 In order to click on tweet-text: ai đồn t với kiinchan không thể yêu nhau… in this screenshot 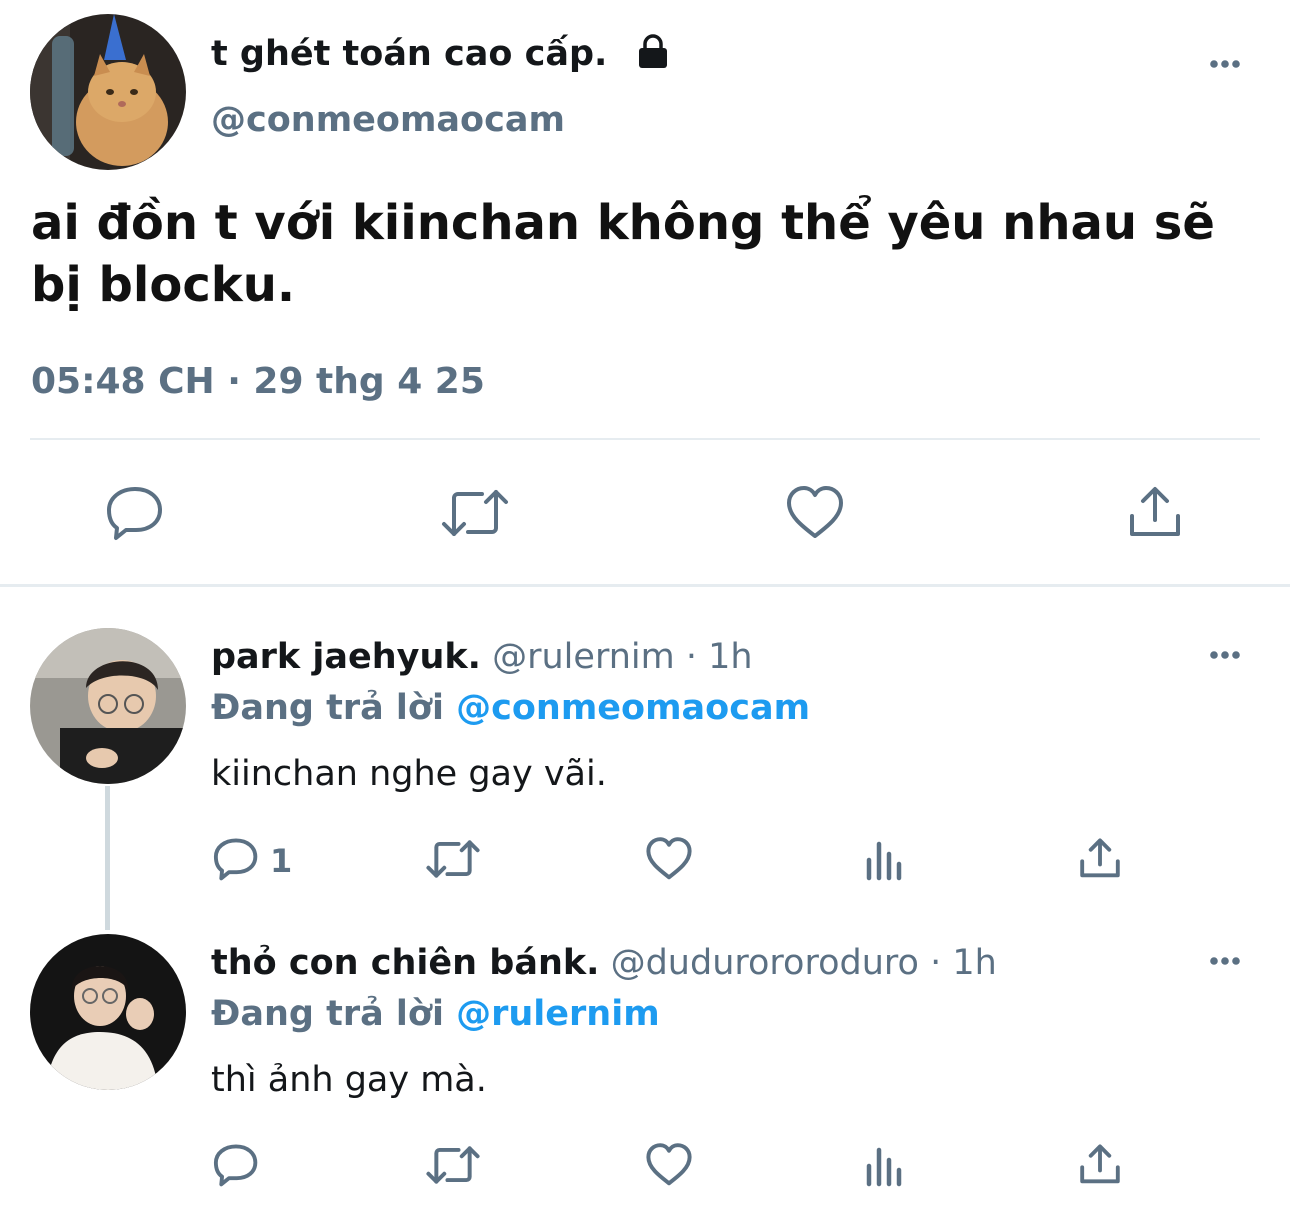, I will do `click(623, 254)`.